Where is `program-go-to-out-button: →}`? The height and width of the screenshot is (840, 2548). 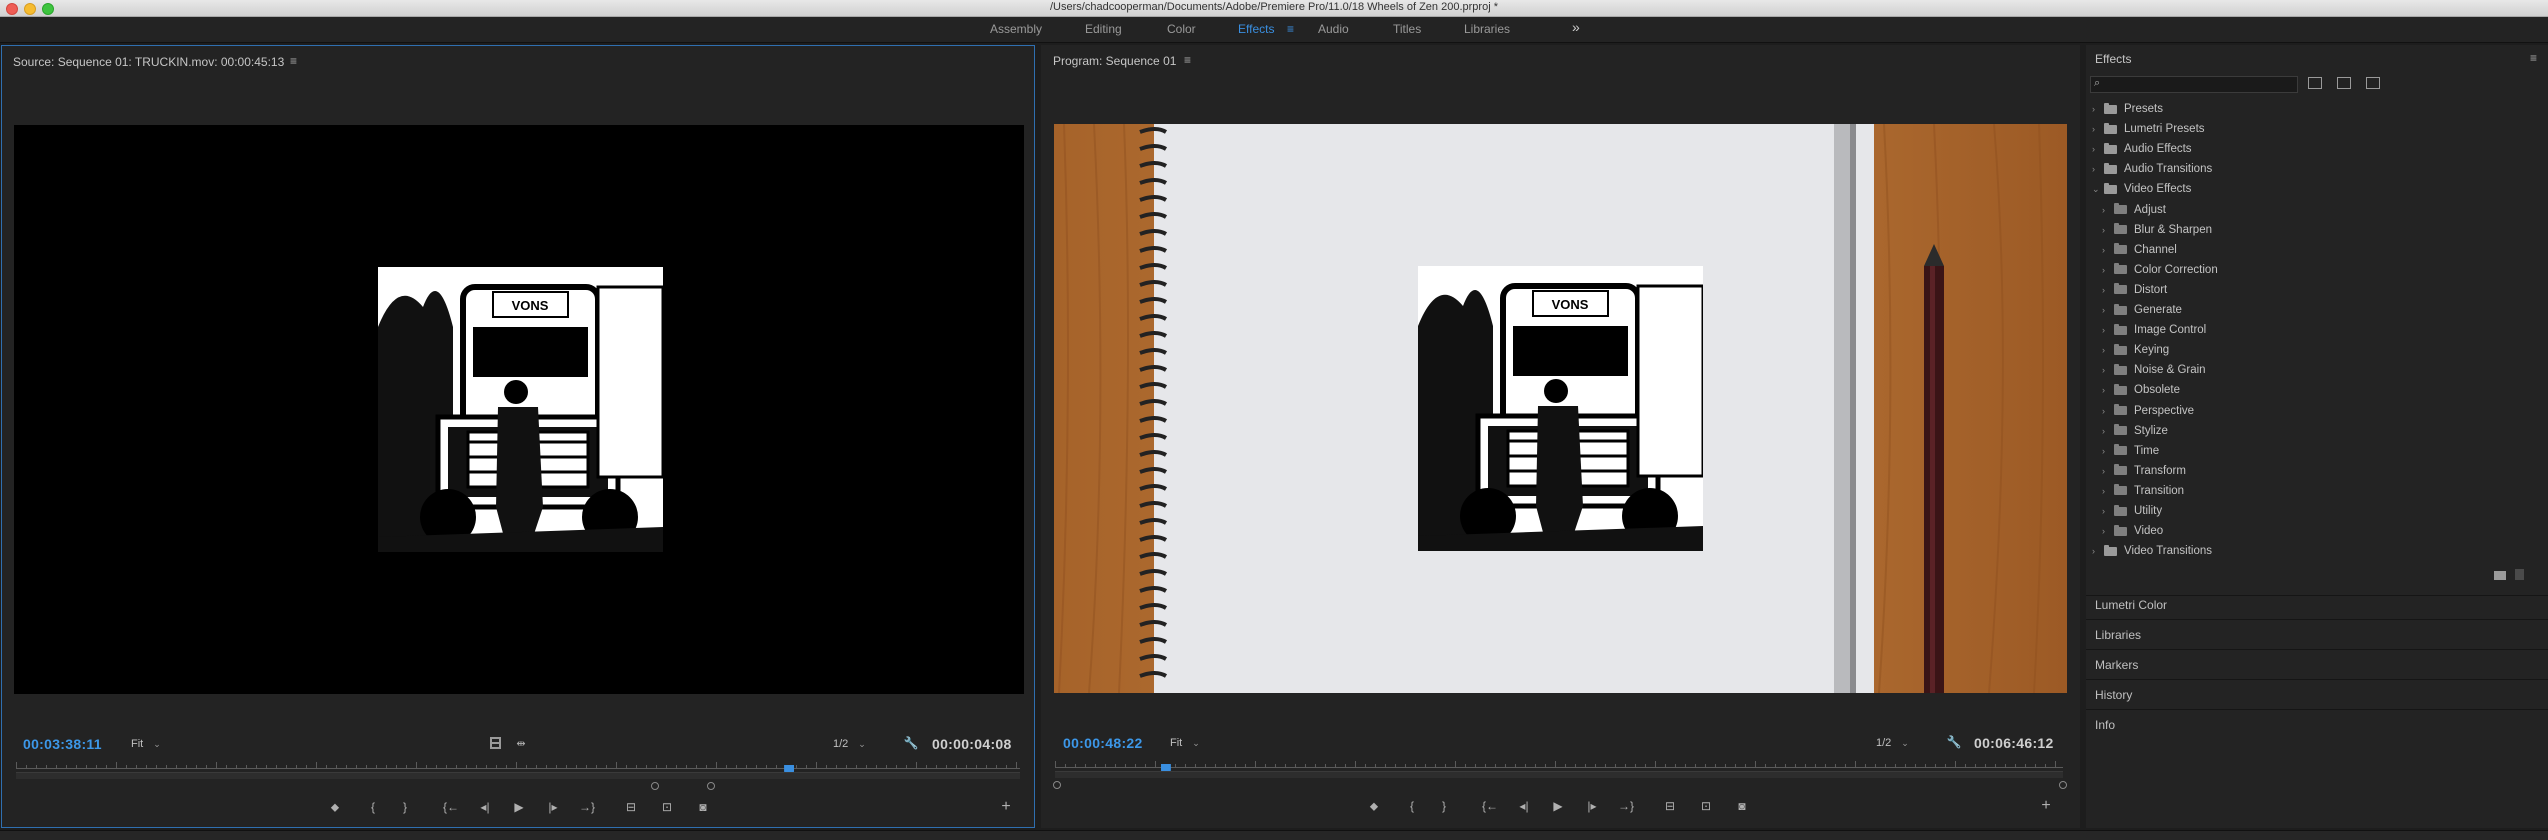
program-go-to-out-button: →} is located at coordinates (1626, 806).